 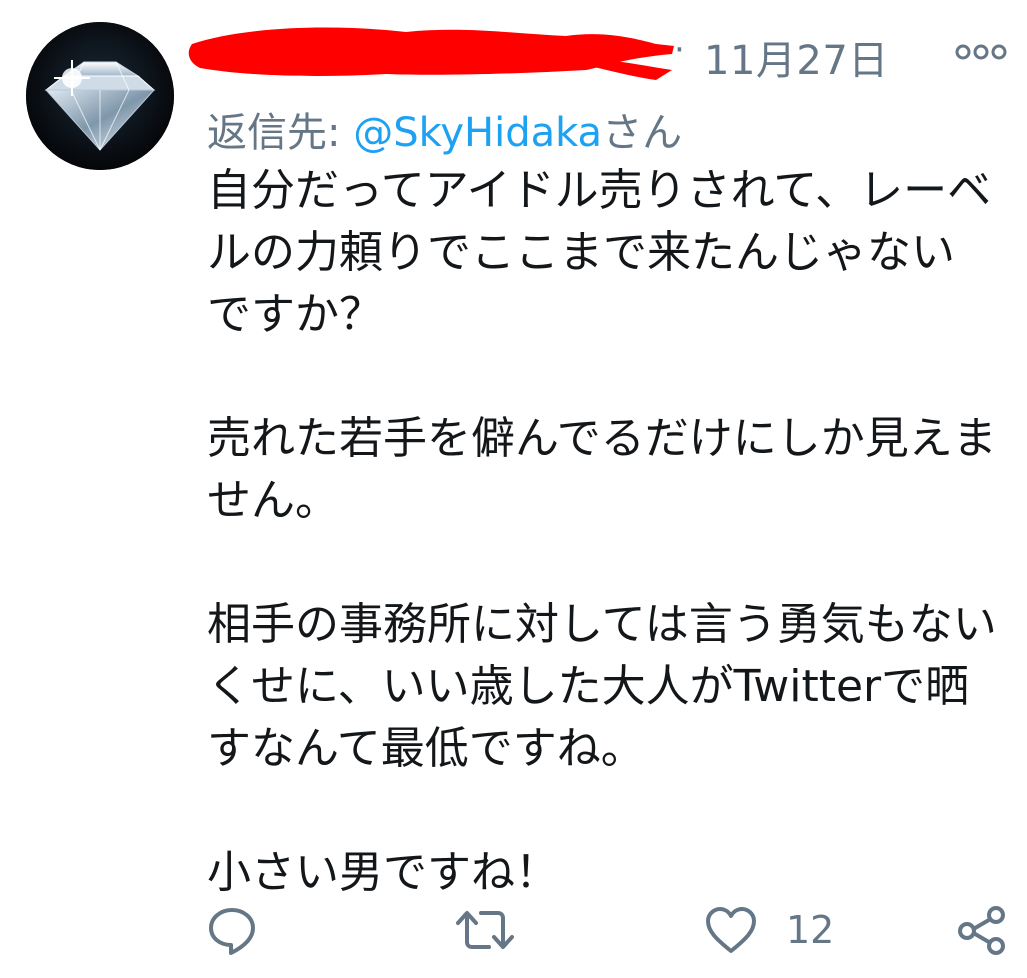 I want to click on heart-icon, so click(x=731, y=930).